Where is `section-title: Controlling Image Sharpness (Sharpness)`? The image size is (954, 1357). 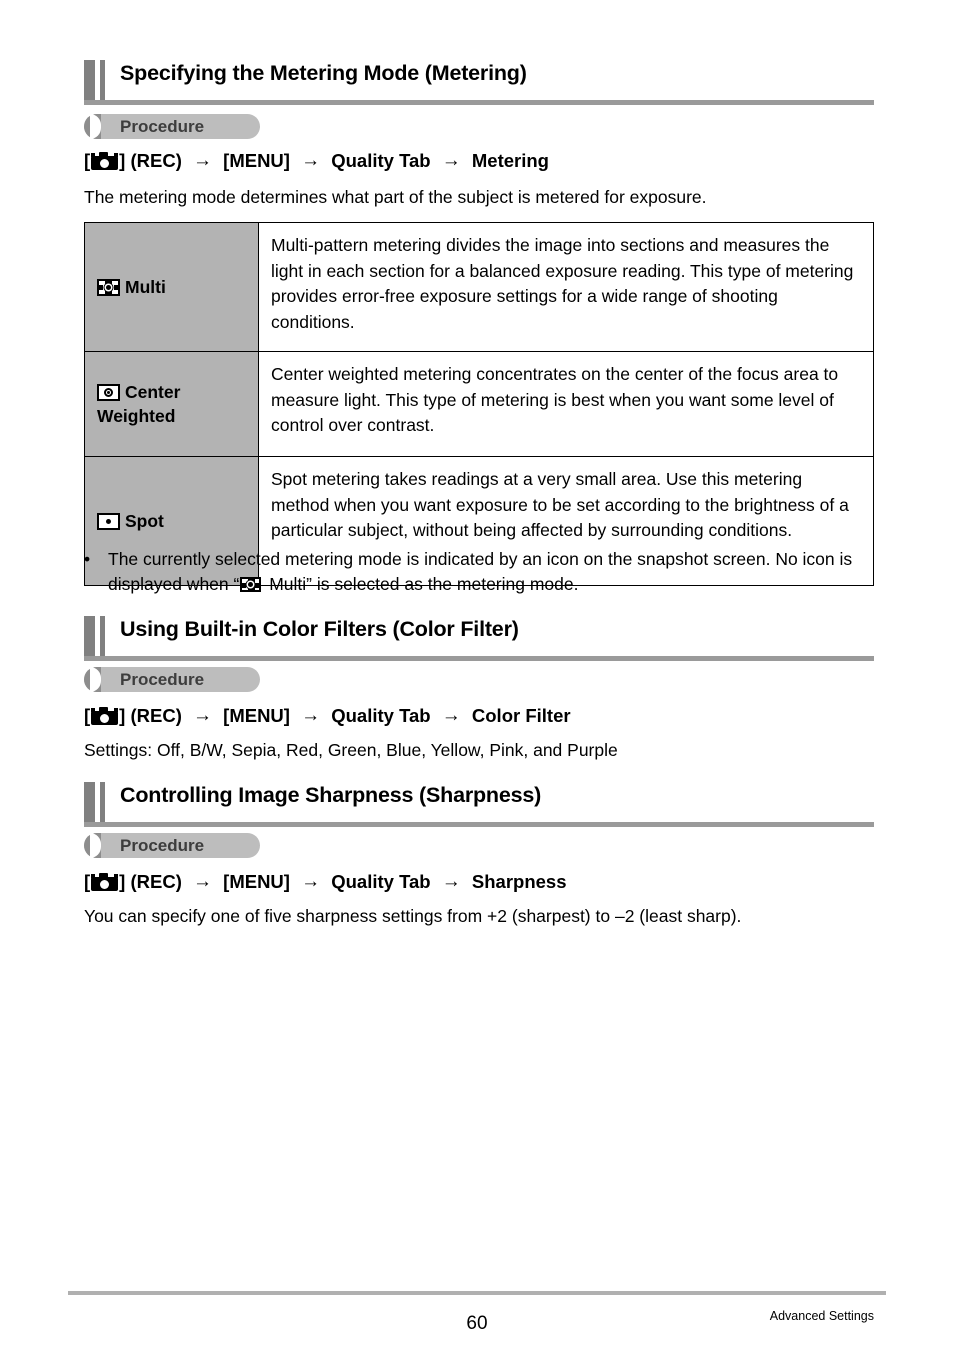 section-title: Controlling Image Sharpness (Sharpness) is located at coordinates (331, 795).